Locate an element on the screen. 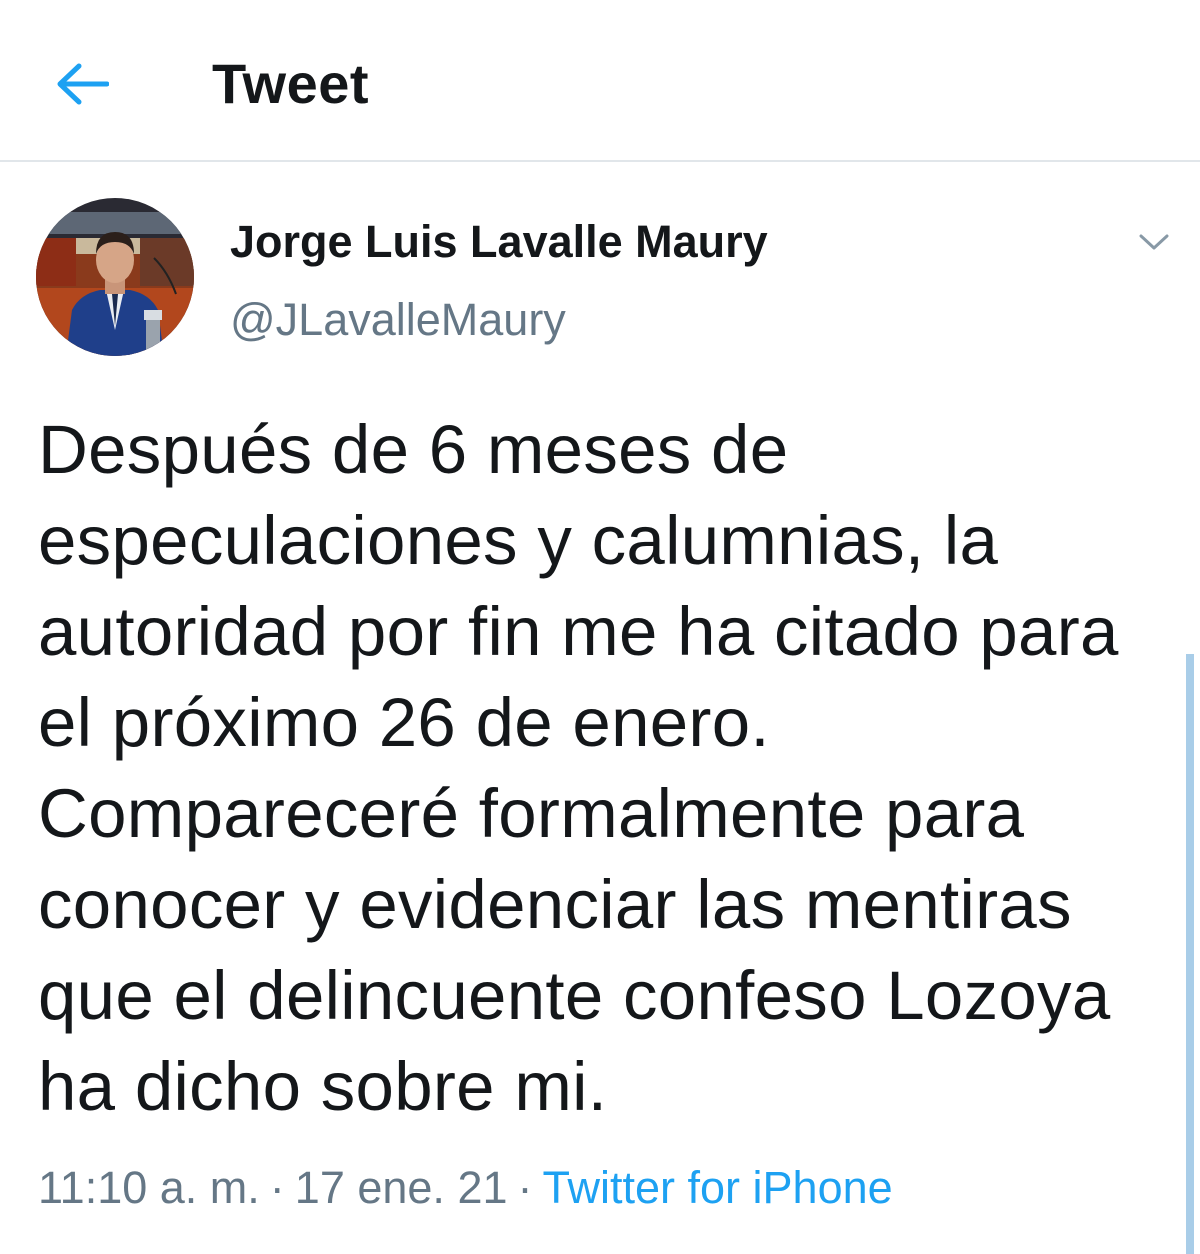 This screenshot has width=1200, height=1254. tweet-menu-button is located at coordinates (1154, 242).